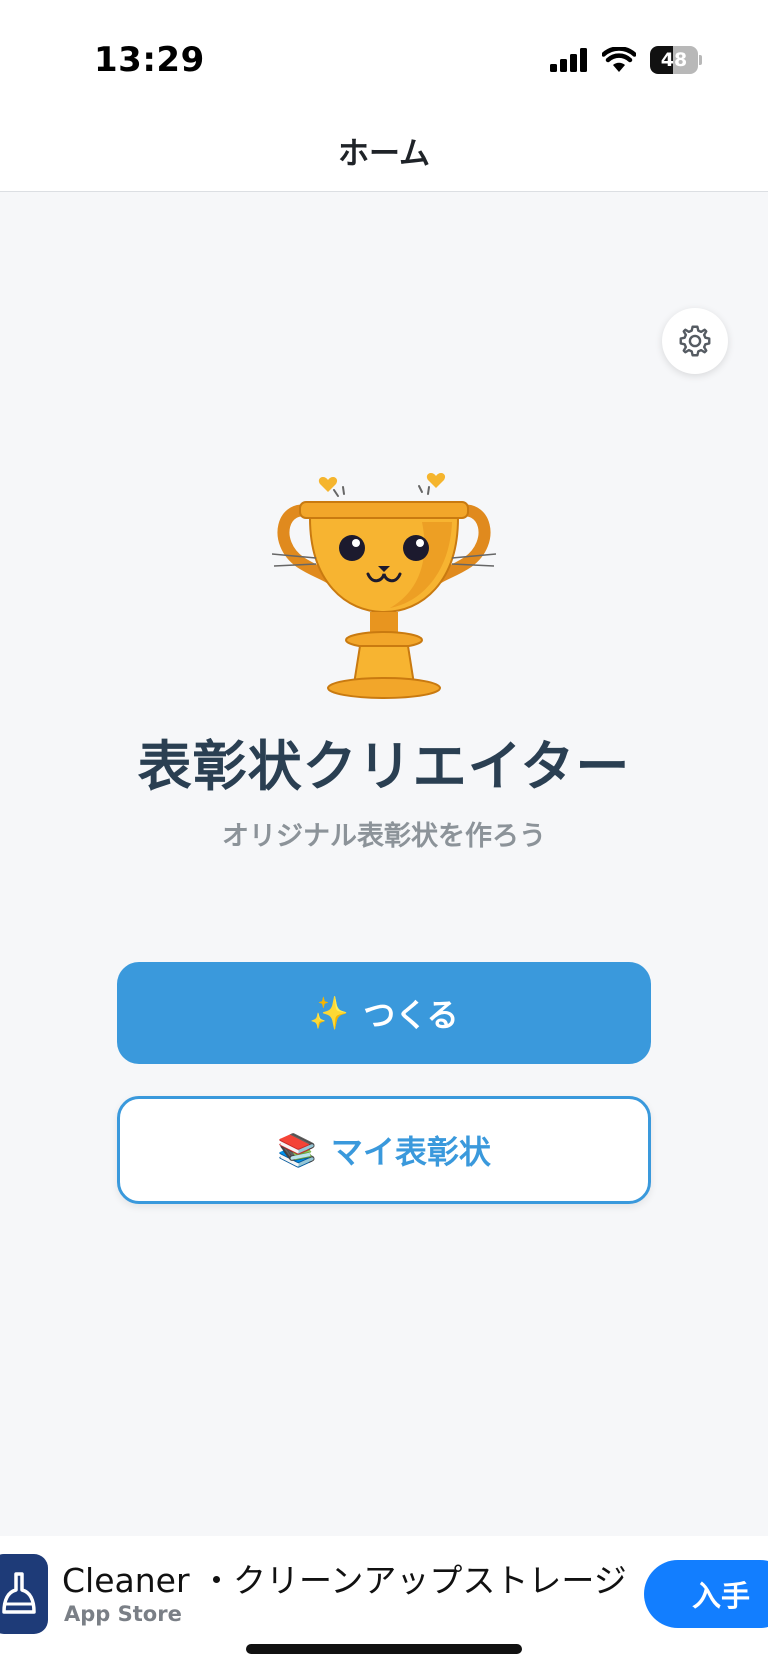 The width and height of the screenshot is (768, 1670). I want to click on trophy-mascot-icon, so click(384, 586).